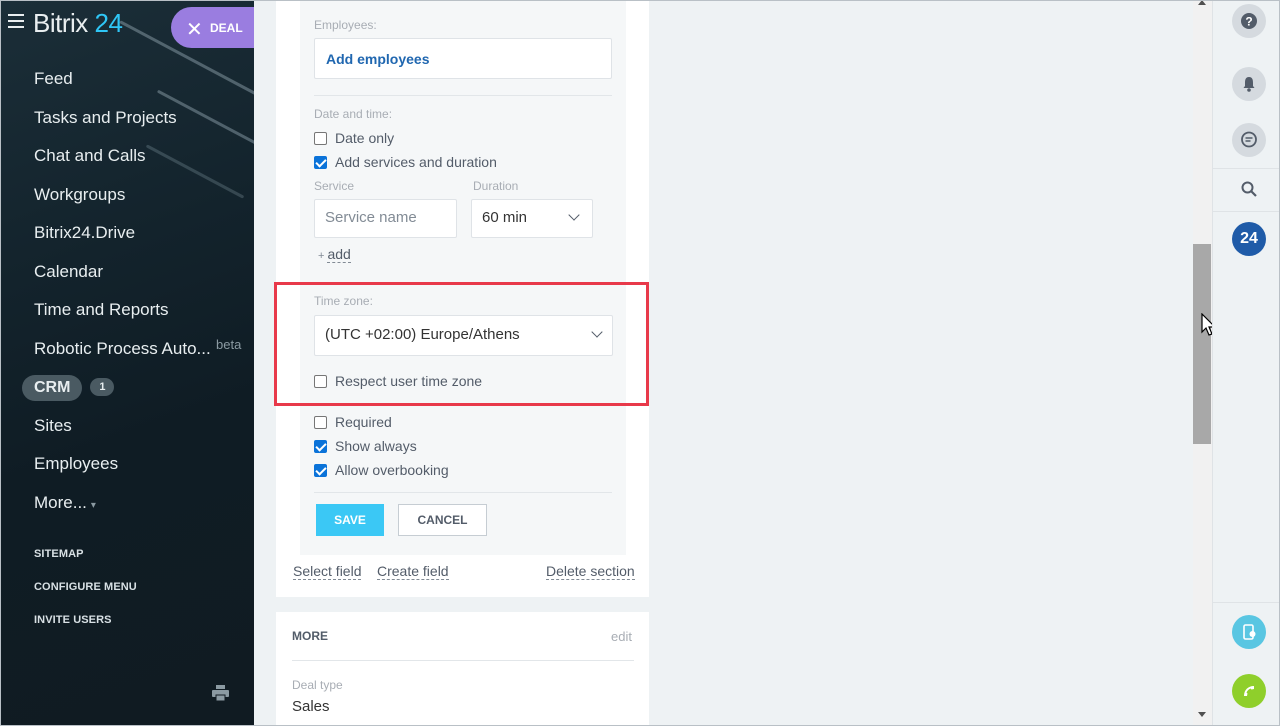 This screenshot has width=1280, height=726. I want to click on edit-section-link: edit, so click(621, 636).